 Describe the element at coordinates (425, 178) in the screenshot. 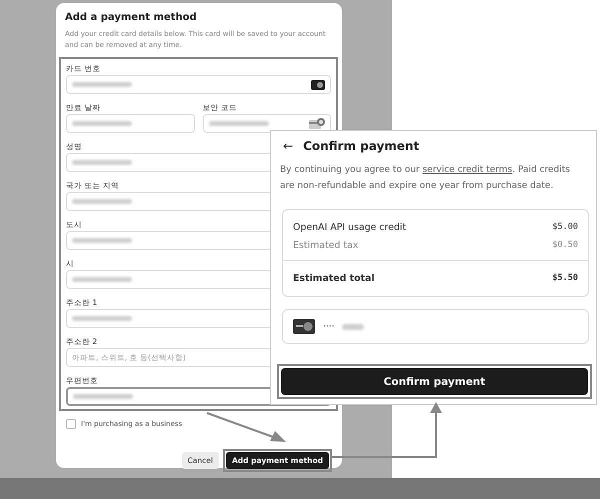

I see `terms-text: By continuing you agree to our service credit terms. Paid credits are non-refundable and expire one year from purchase date.` at that location.